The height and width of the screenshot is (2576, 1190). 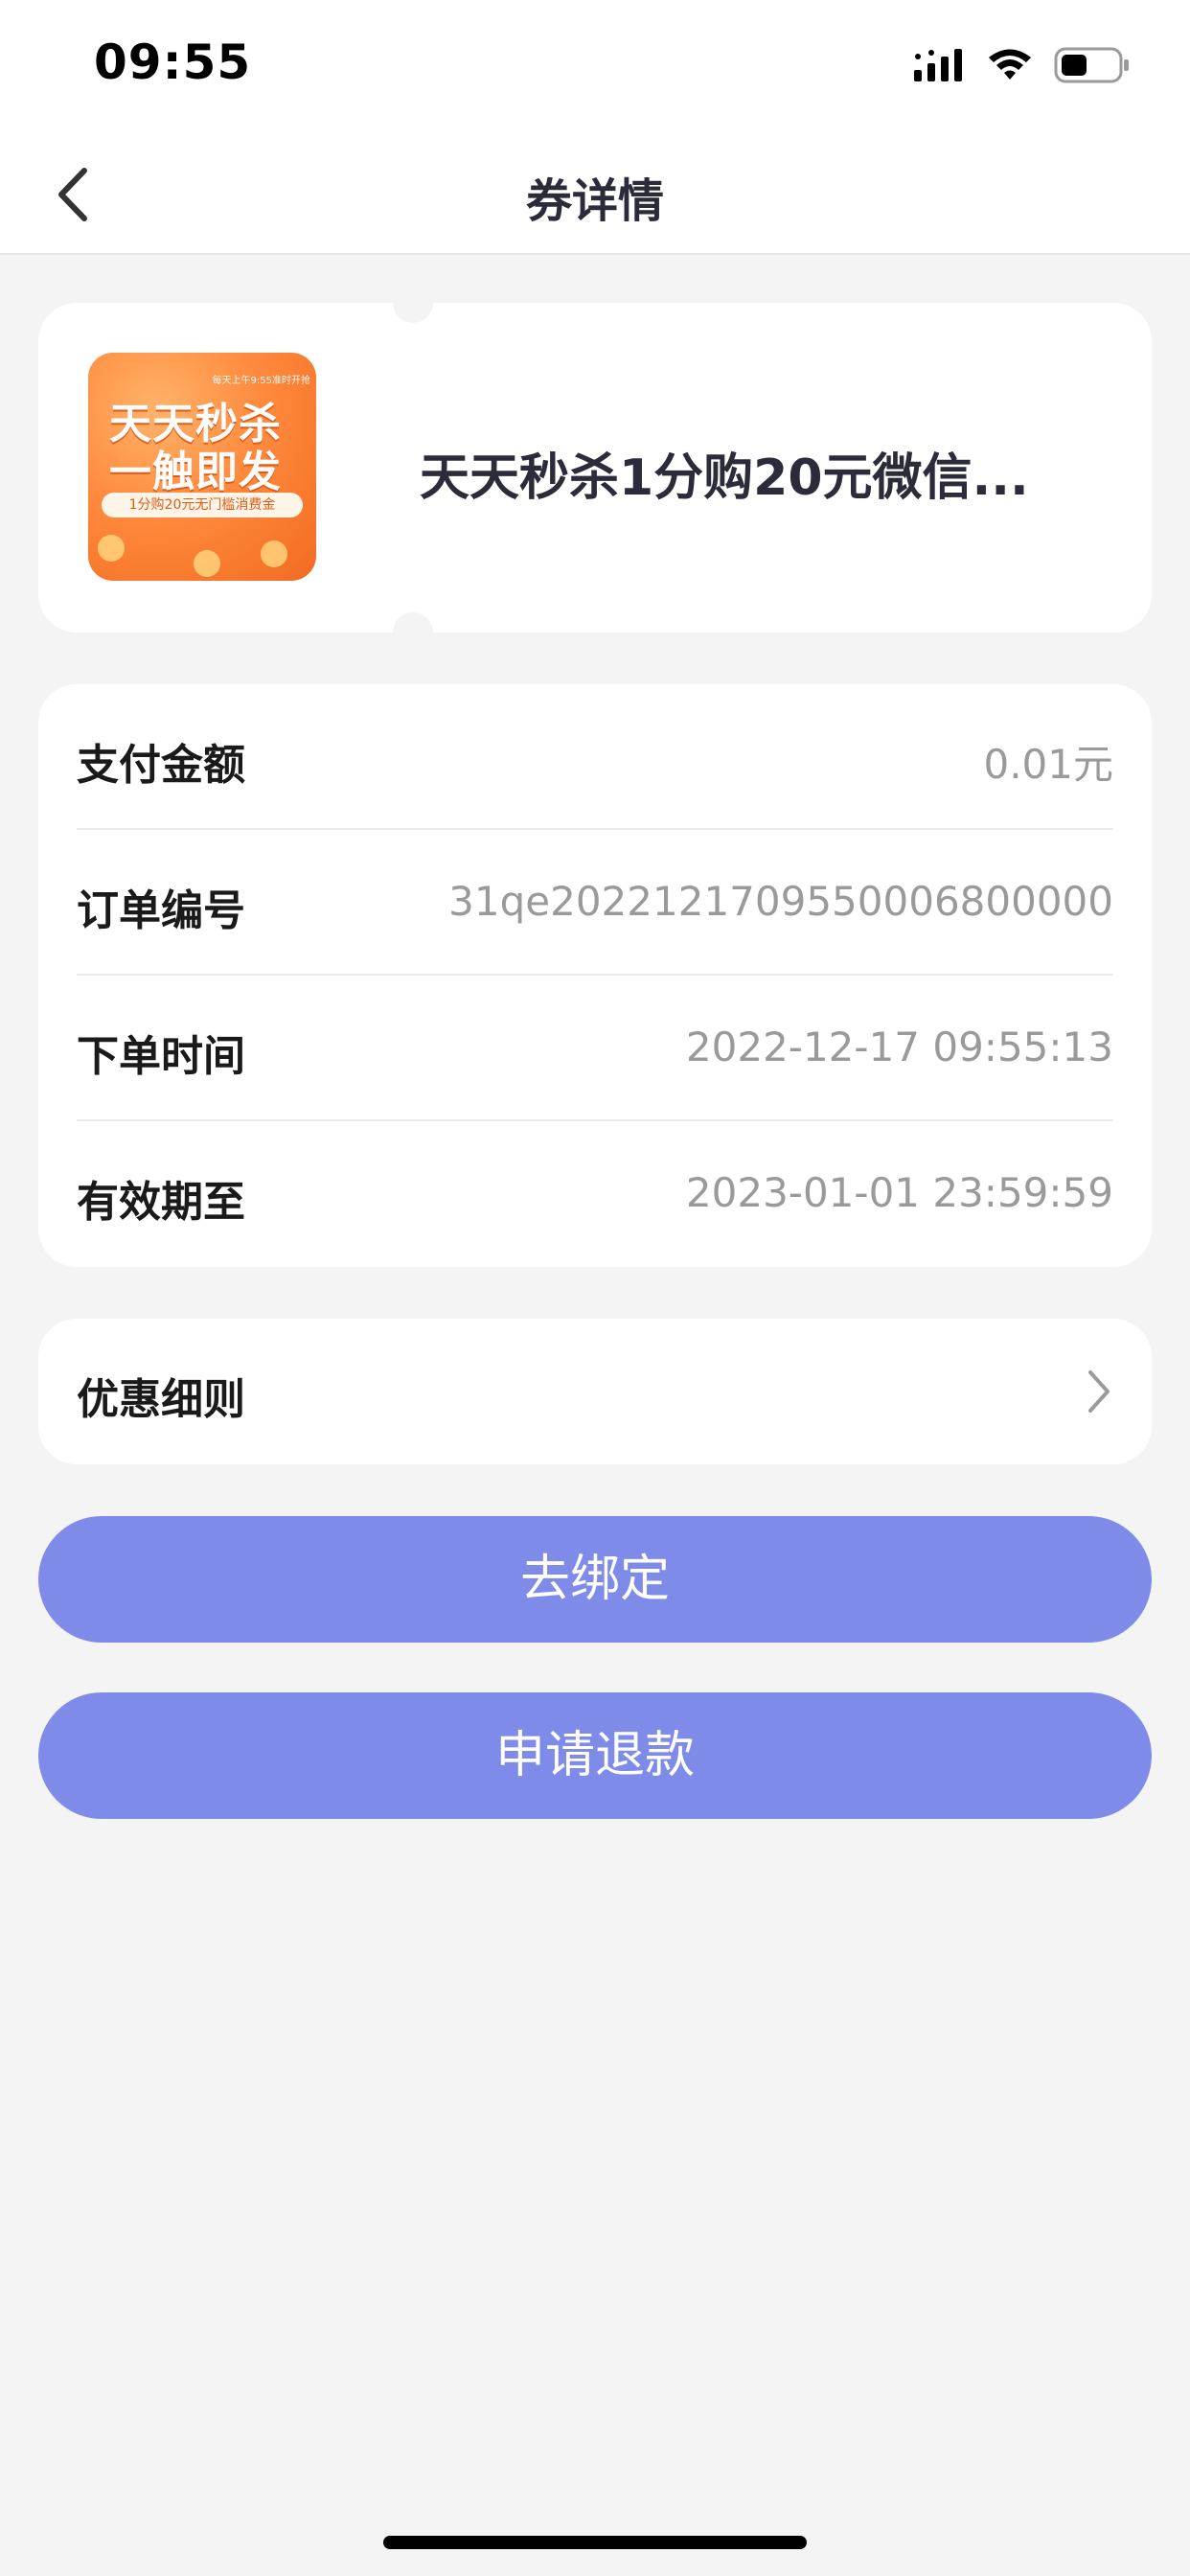 What do you see at coordinates (203, 506) in the screenshot?
I see `thumbnail-pill: 1分购20元无门槛消费金` at bounding box center [203, 506].